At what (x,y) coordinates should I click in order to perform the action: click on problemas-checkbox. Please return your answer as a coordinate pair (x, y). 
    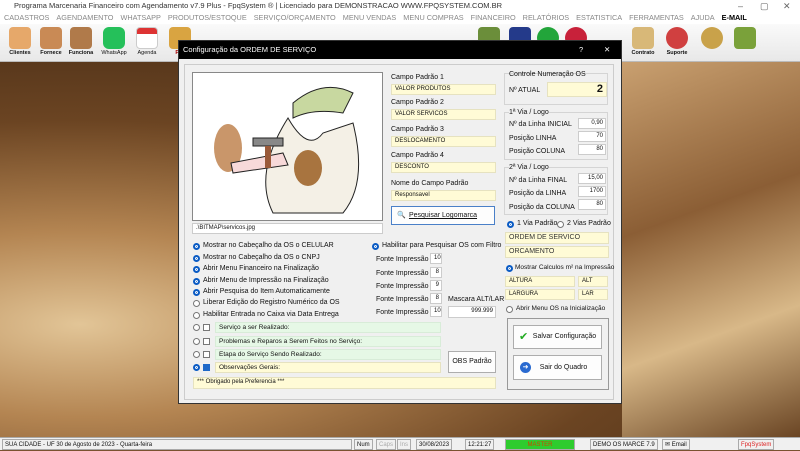
    Looking at the image, I should click on (206, 341).